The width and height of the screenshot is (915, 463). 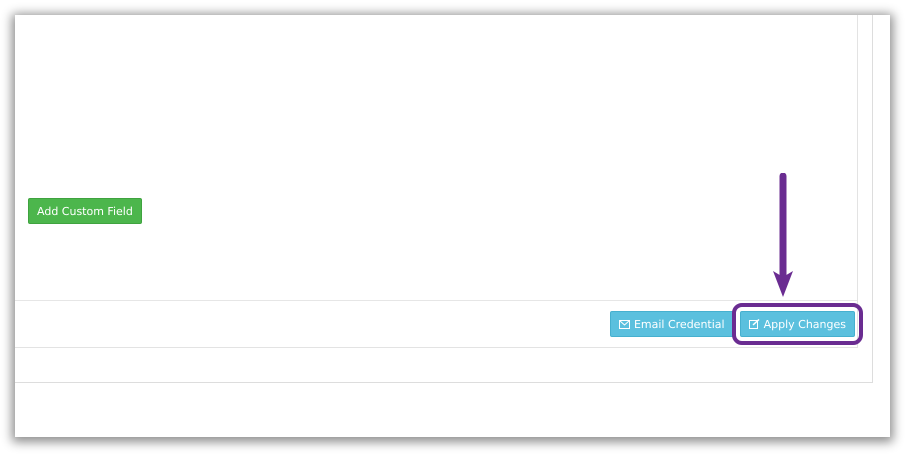 I want to click on envelope-icon, so click(x=624, y=324).